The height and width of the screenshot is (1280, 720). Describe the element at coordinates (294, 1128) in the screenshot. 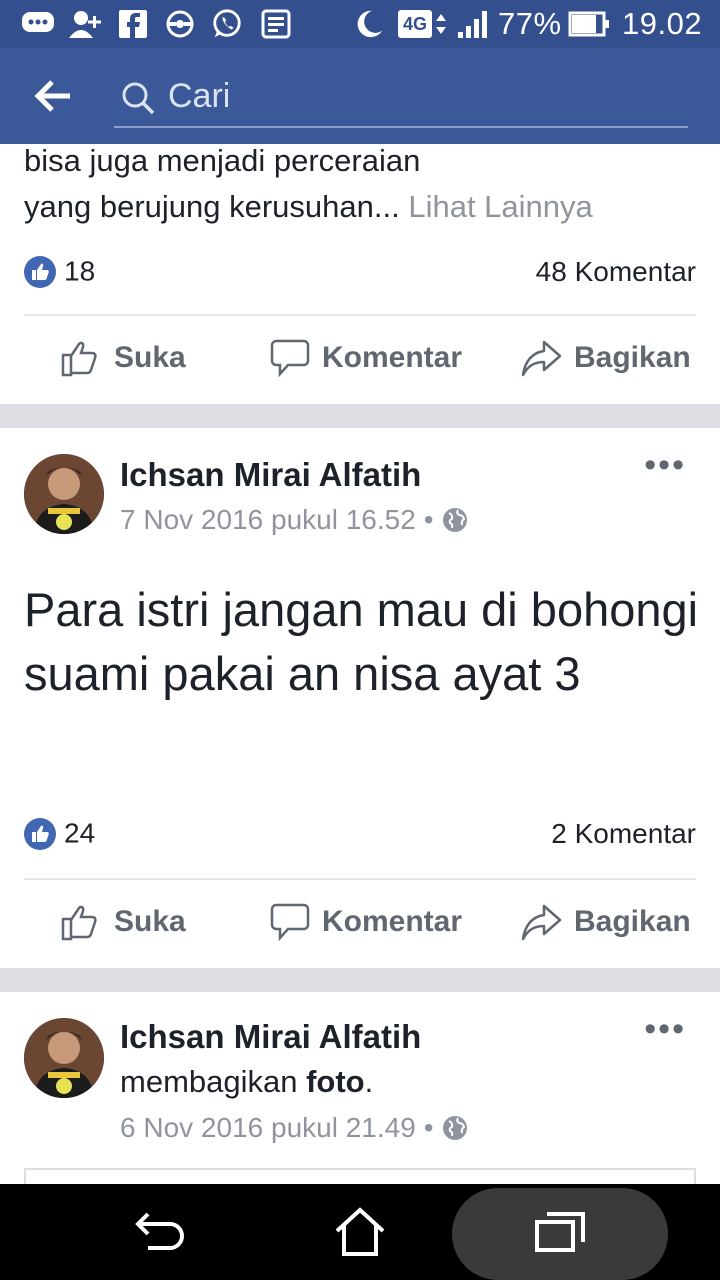

I see `post-timestamp: 6 Nov 2016 pukul 21.49 •` at that location.